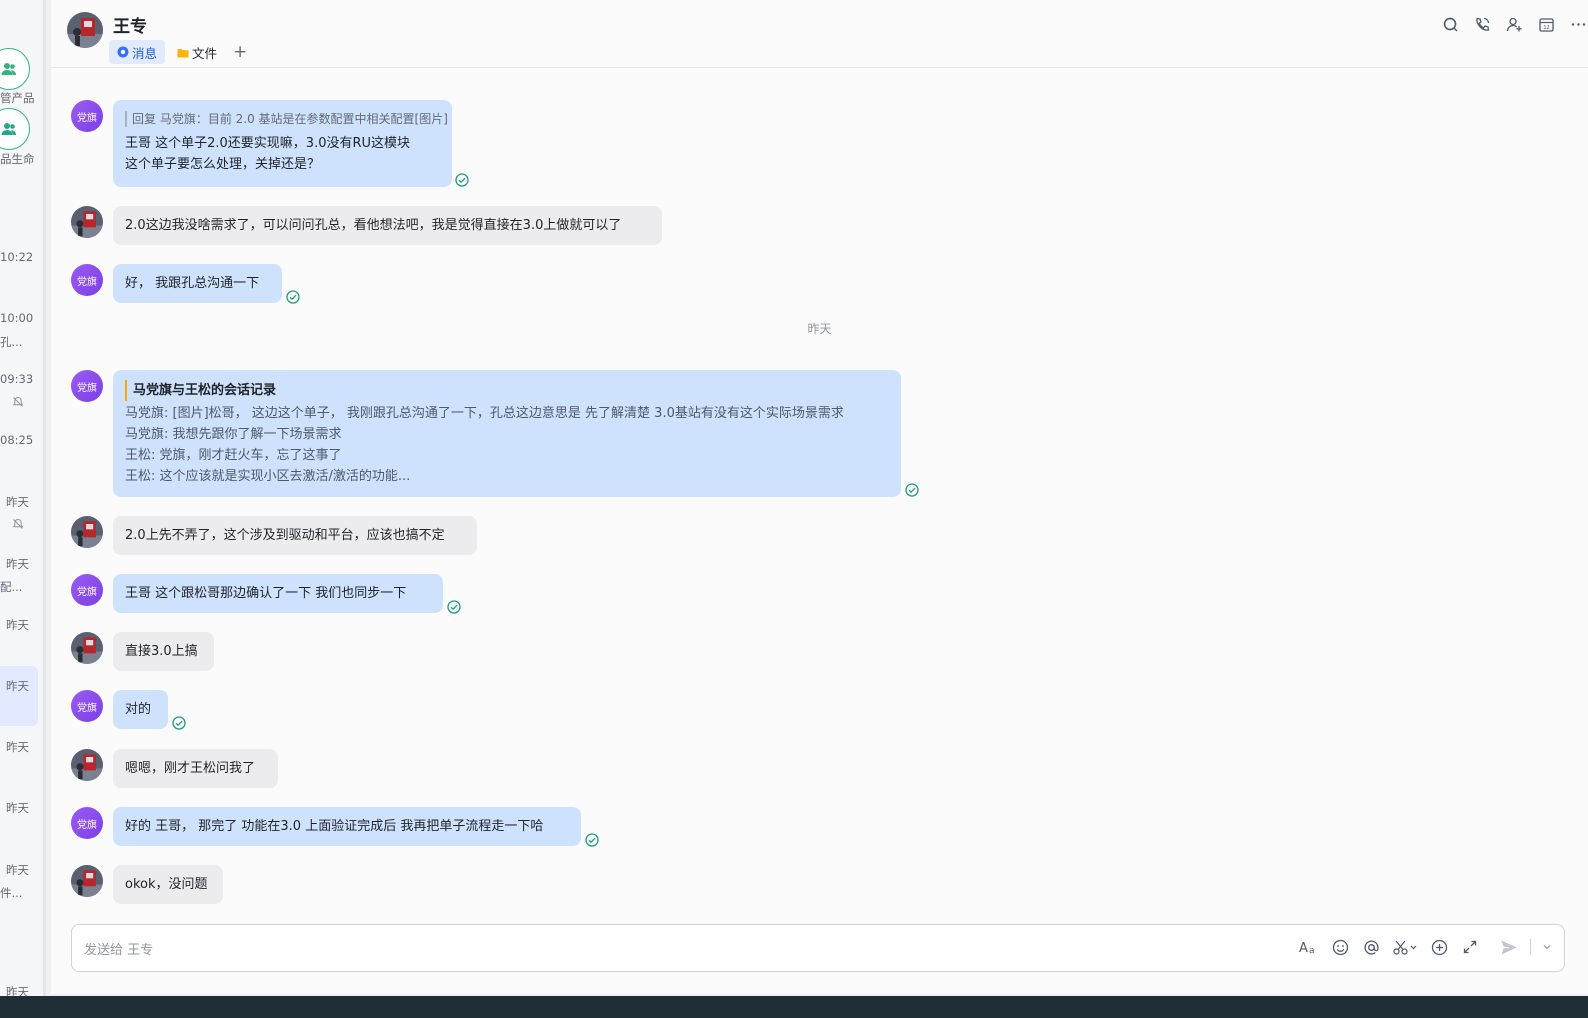 Image resolution: width=1588 pixels, height=1018 pixels. What do you see at coordinates (334, 826) in the screenshot?
I see `message-text: 好的 王哥， 那完了 功能在3.0 上面验证完成后 我再把单子流程走一下哈` at bounding box center [334, 826].